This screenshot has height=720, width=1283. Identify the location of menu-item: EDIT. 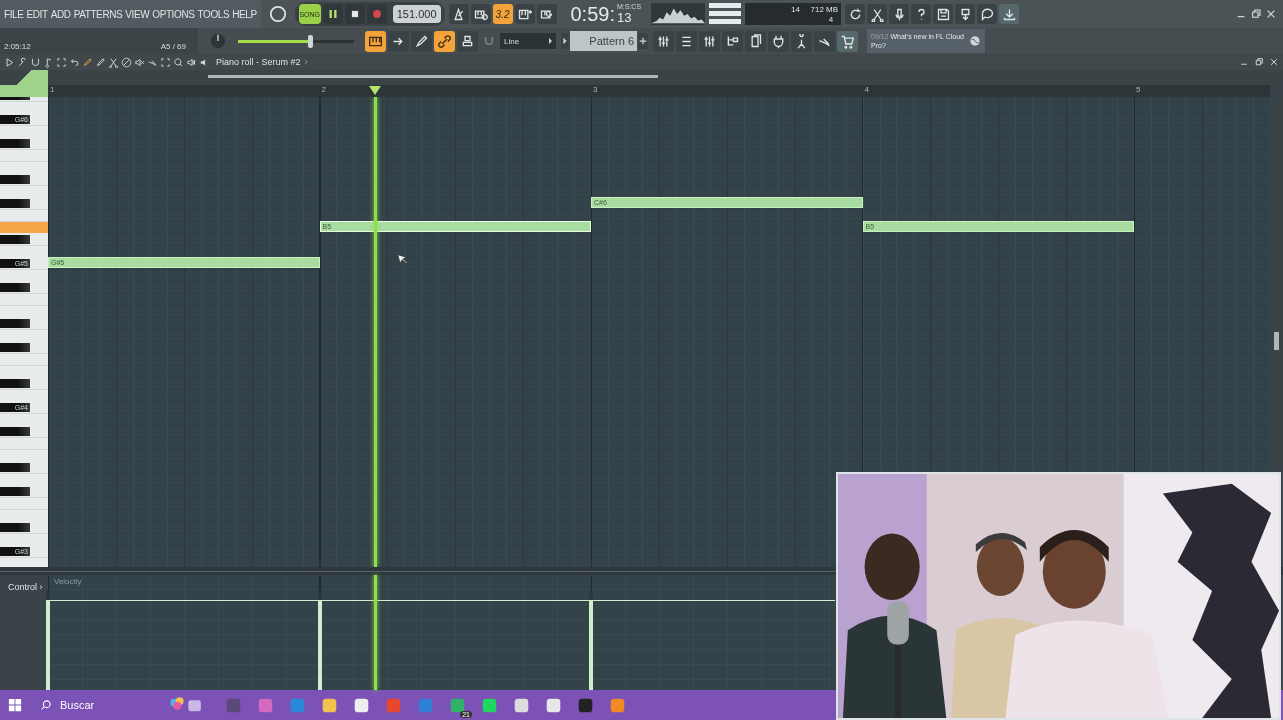
(37, 14).